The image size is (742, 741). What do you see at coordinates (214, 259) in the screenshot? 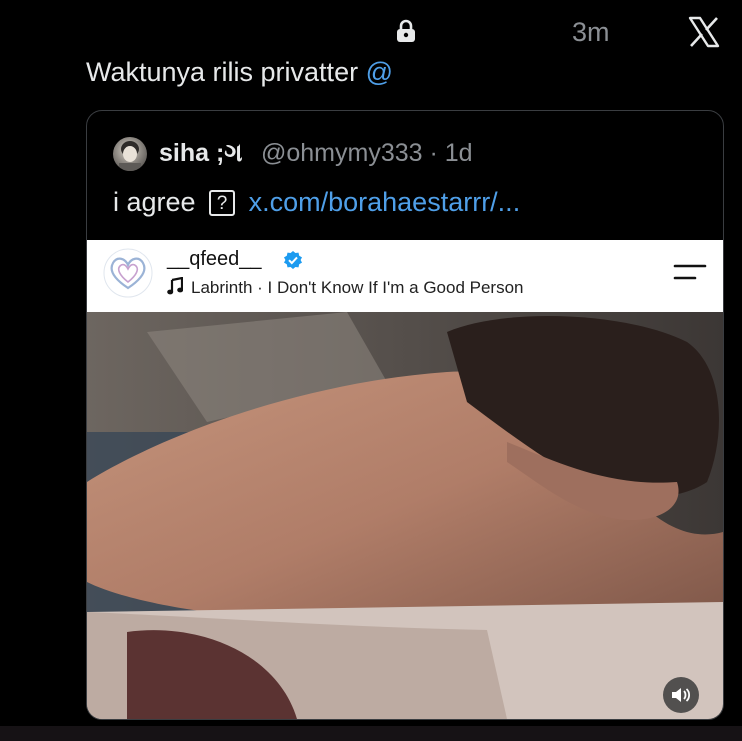
I see `ig-username: __qfeed__` at bounding box center [214, 259].